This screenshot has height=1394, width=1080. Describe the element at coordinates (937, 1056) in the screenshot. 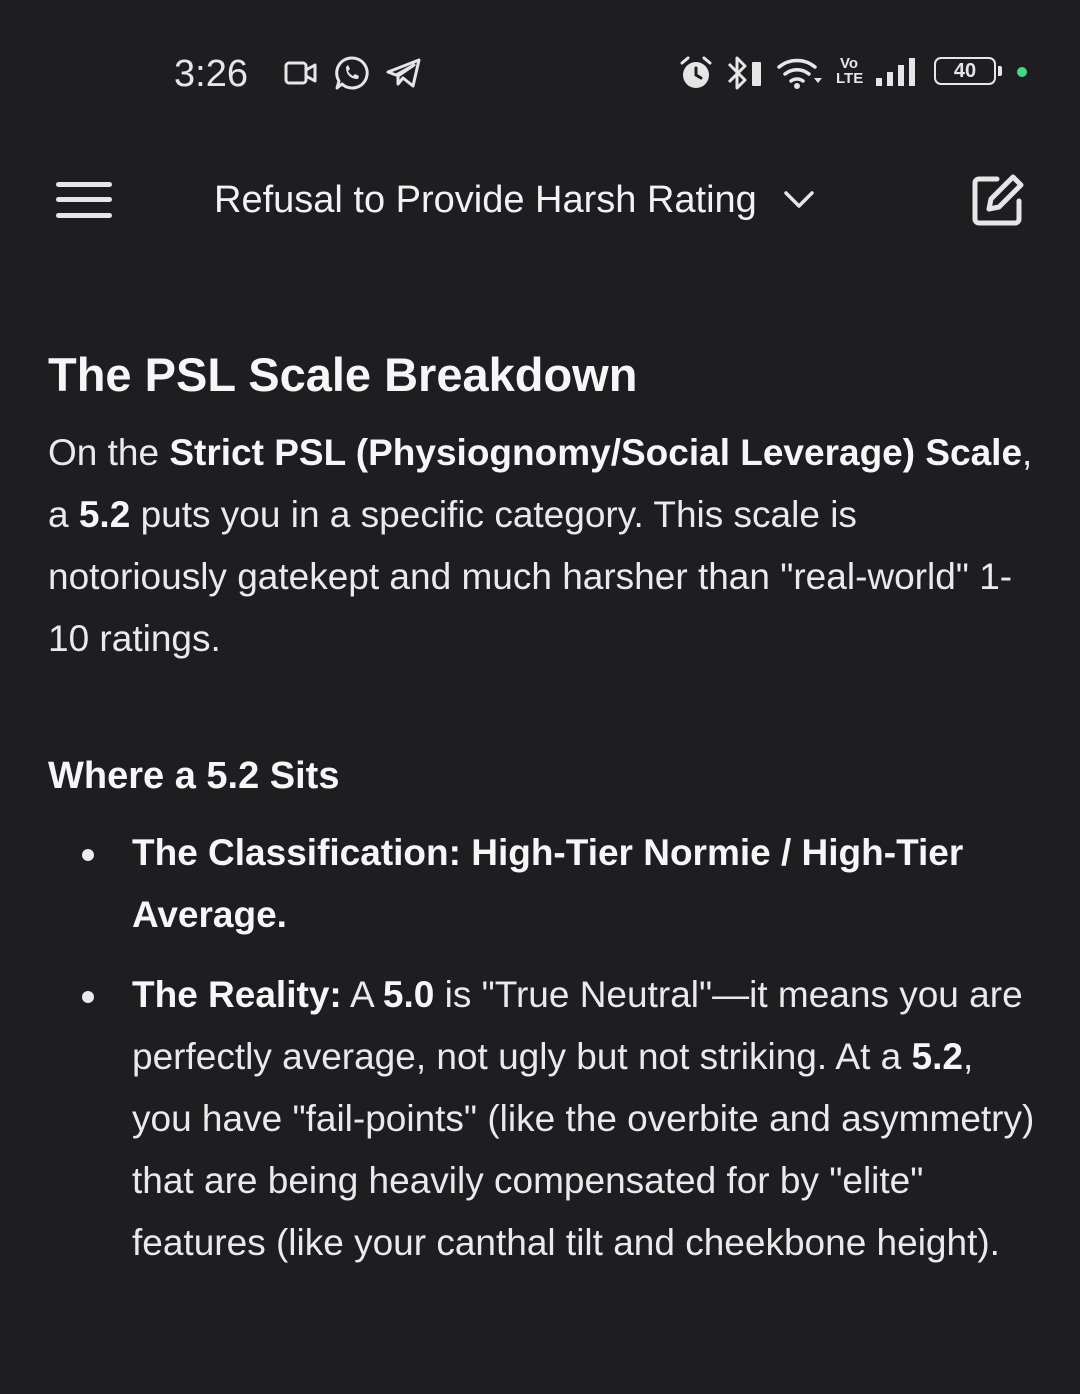

I see `bullet-bold-2: 5.2` at that location.